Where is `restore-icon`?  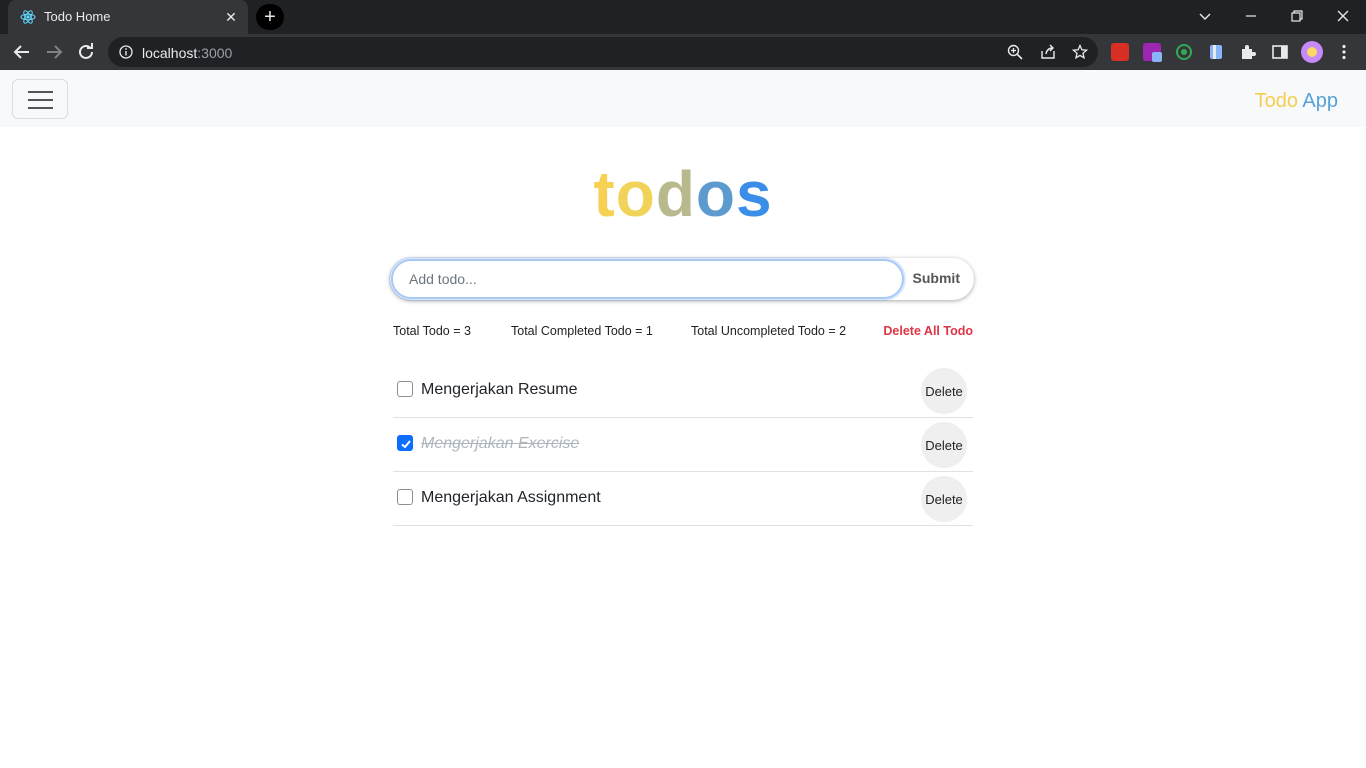
restore-icon is located at coordinates (1297, 16).